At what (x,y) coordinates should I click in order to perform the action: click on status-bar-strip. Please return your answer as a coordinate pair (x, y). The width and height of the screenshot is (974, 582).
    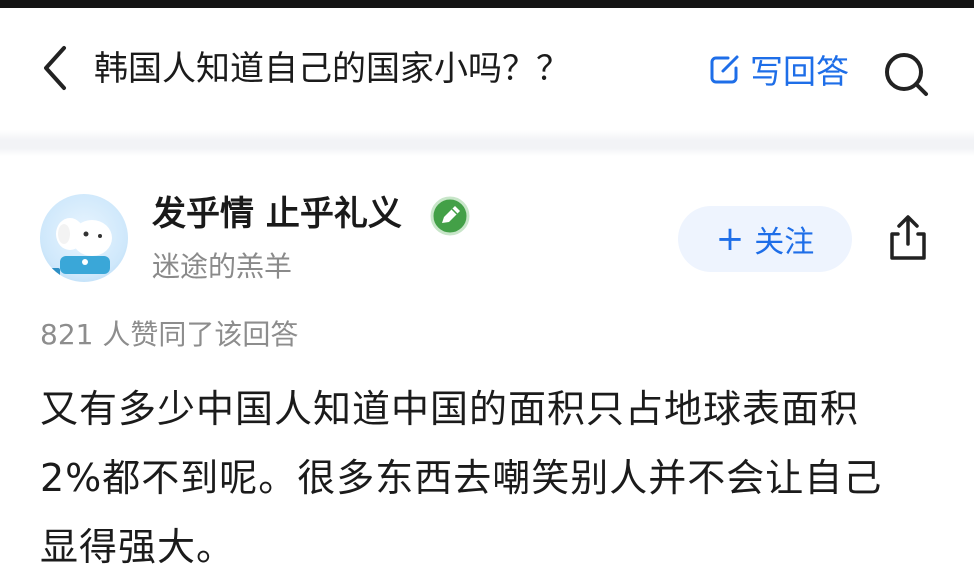
    Looking at the image, I should click on (487, 4).